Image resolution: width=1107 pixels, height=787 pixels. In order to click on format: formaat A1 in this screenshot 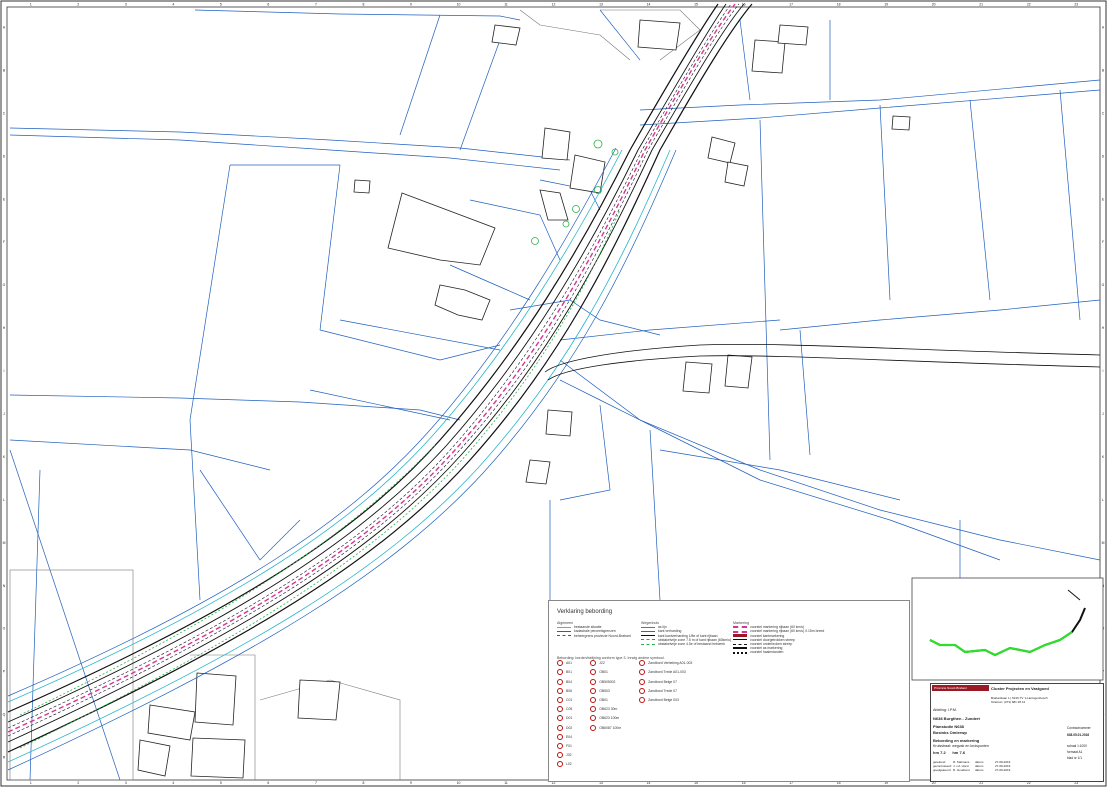, I will do `click(1075, 752)`.